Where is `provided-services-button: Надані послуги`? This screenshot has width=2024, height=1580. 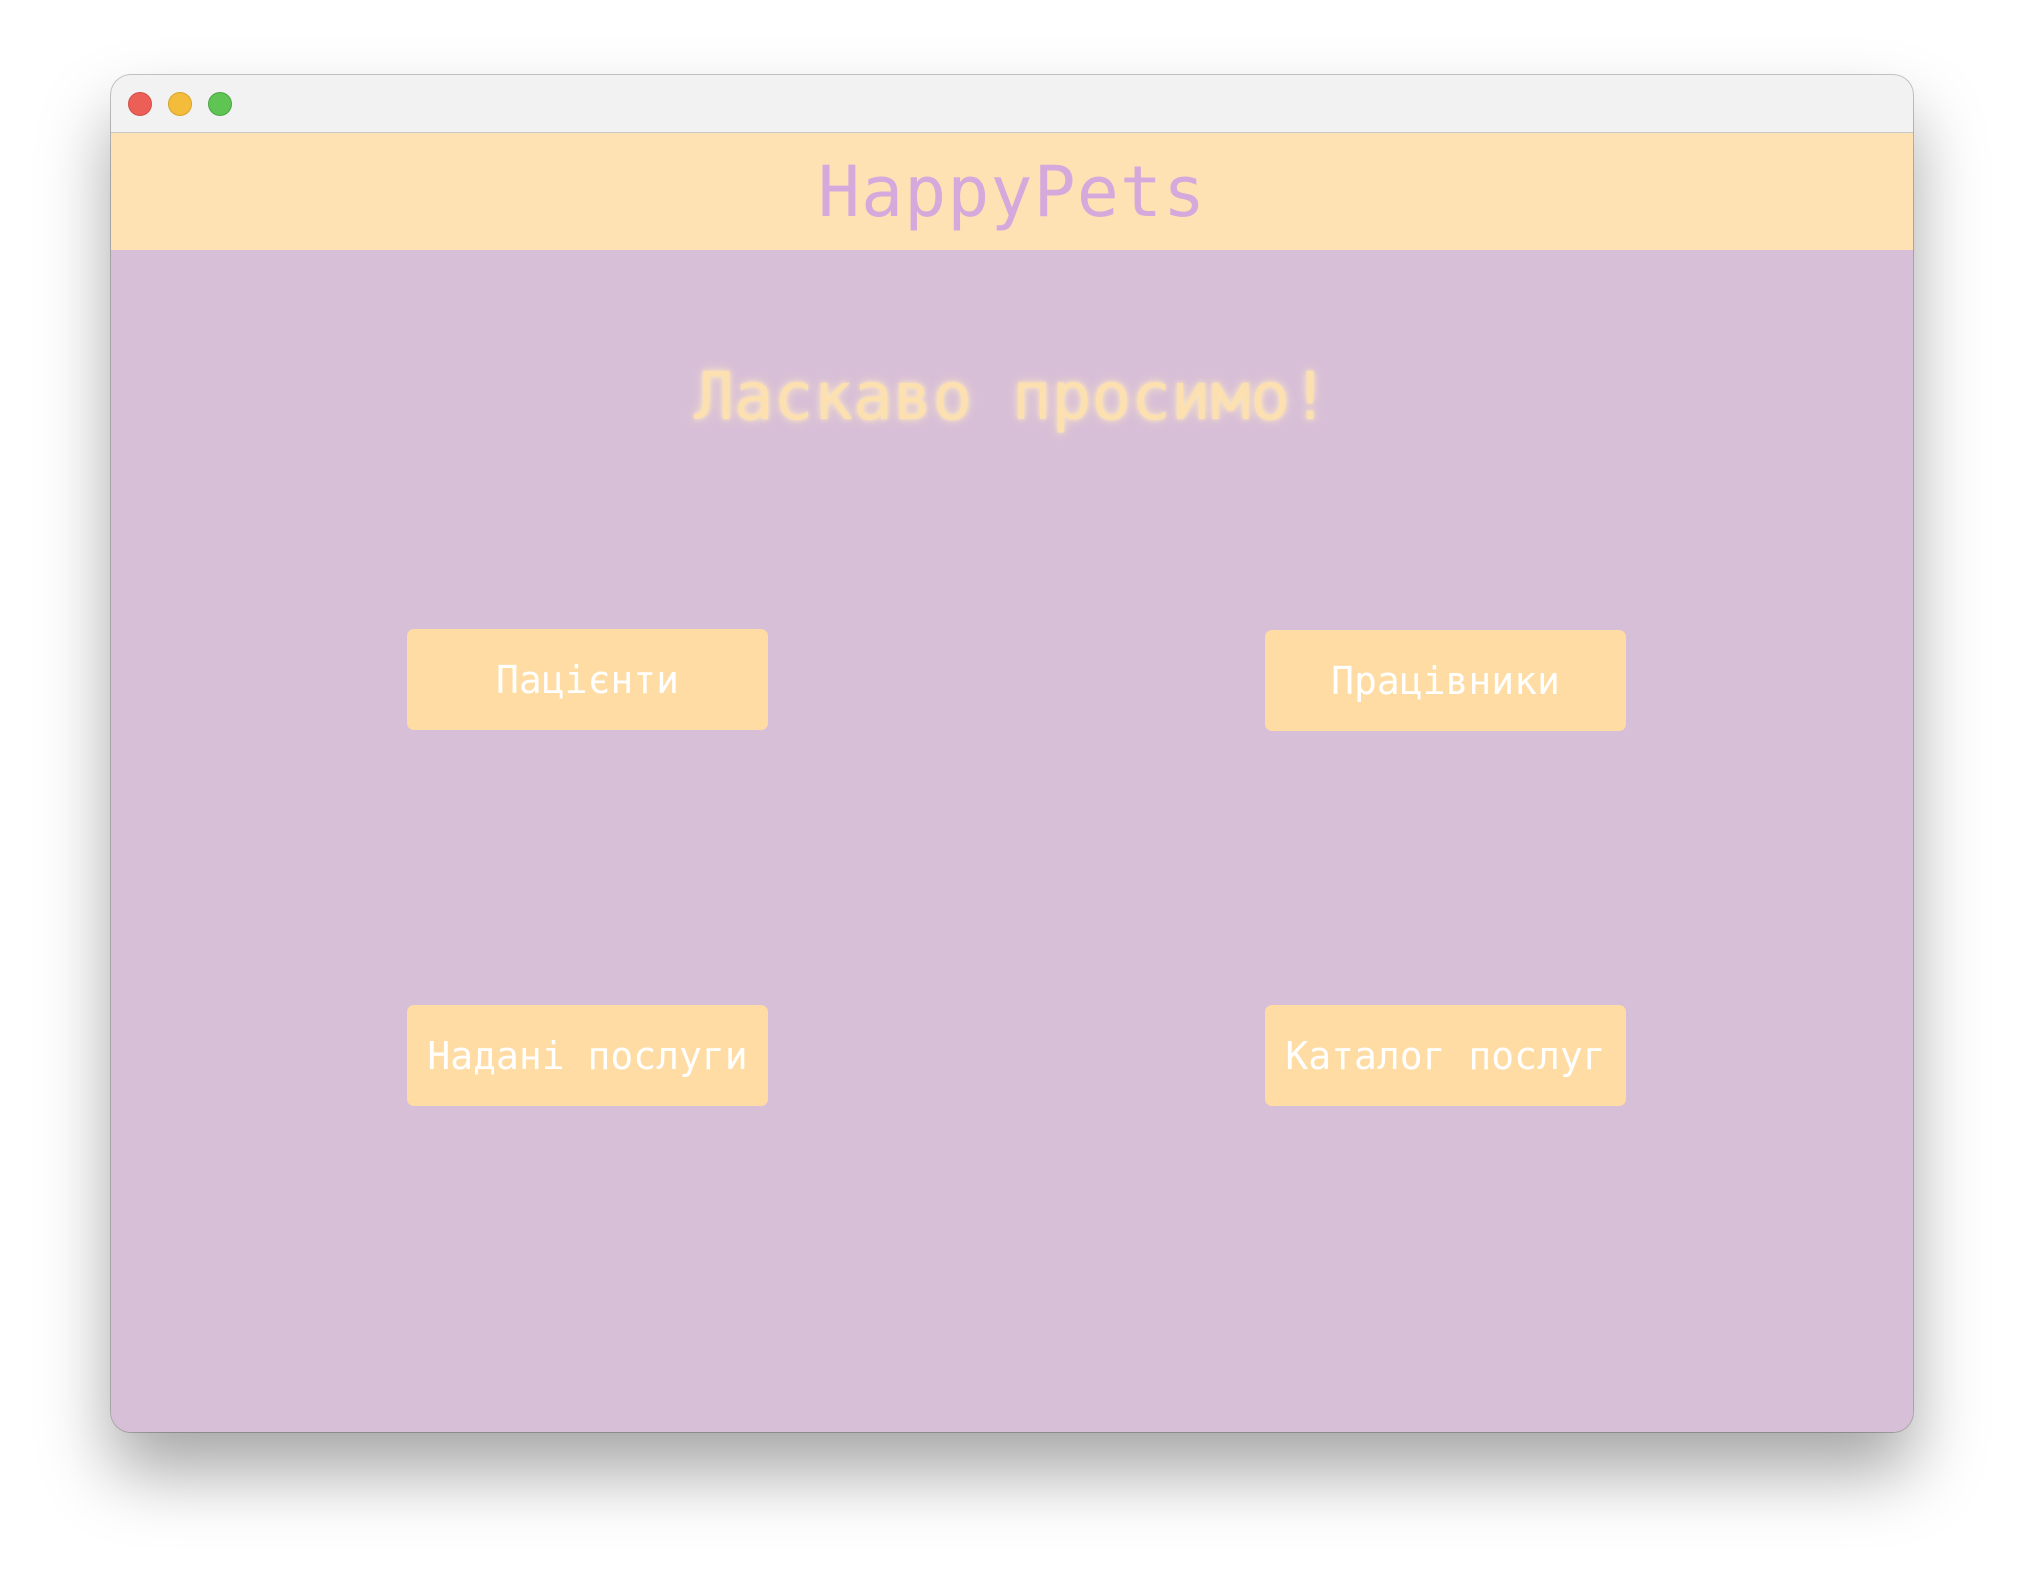 provided-services-button: Надані послуги is located at coordinates (587, 1055).